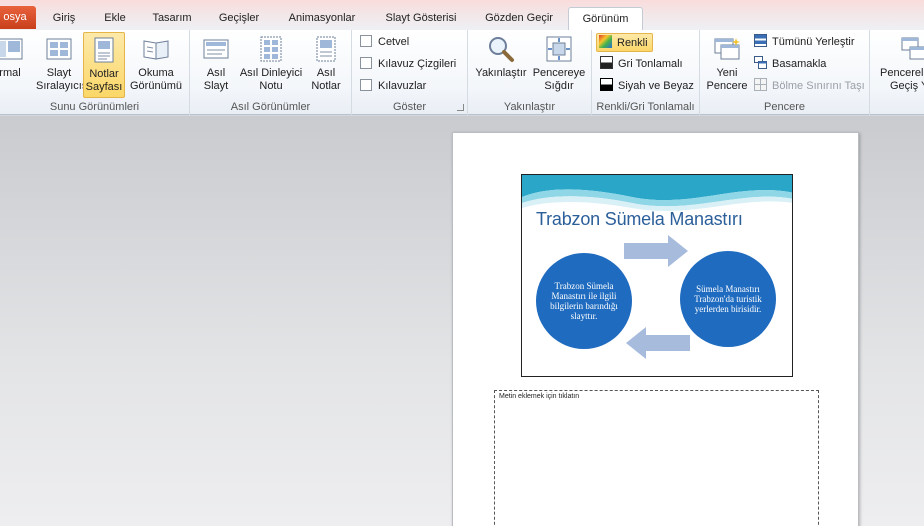  Describe the element at coordinates (64, 19) in the screenshot. I see `tab-home: Giriş` at that location.